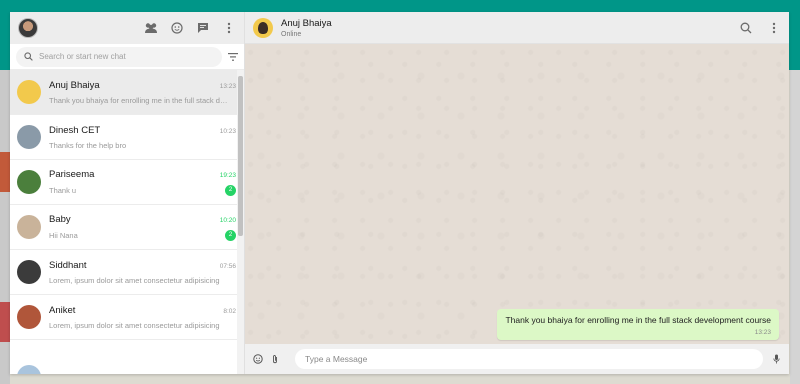 The height and width of the screenshot is (384, 800). Describe the element at coordinates (776, 359) in the screenshot. I see `mic-icon` at that location.